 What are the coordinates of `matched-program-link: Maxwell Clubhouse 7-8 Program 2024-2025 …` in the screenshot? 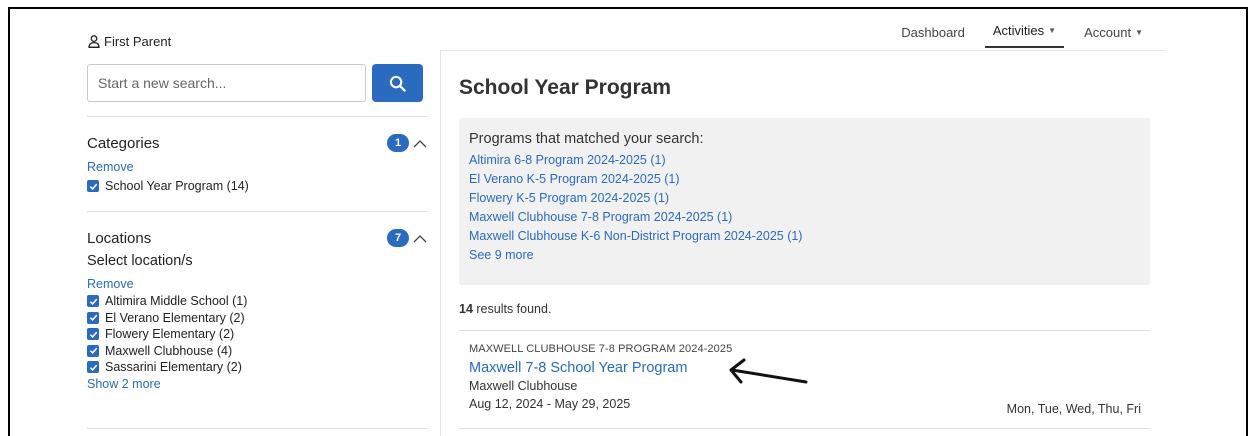 It's located at (804, 217).